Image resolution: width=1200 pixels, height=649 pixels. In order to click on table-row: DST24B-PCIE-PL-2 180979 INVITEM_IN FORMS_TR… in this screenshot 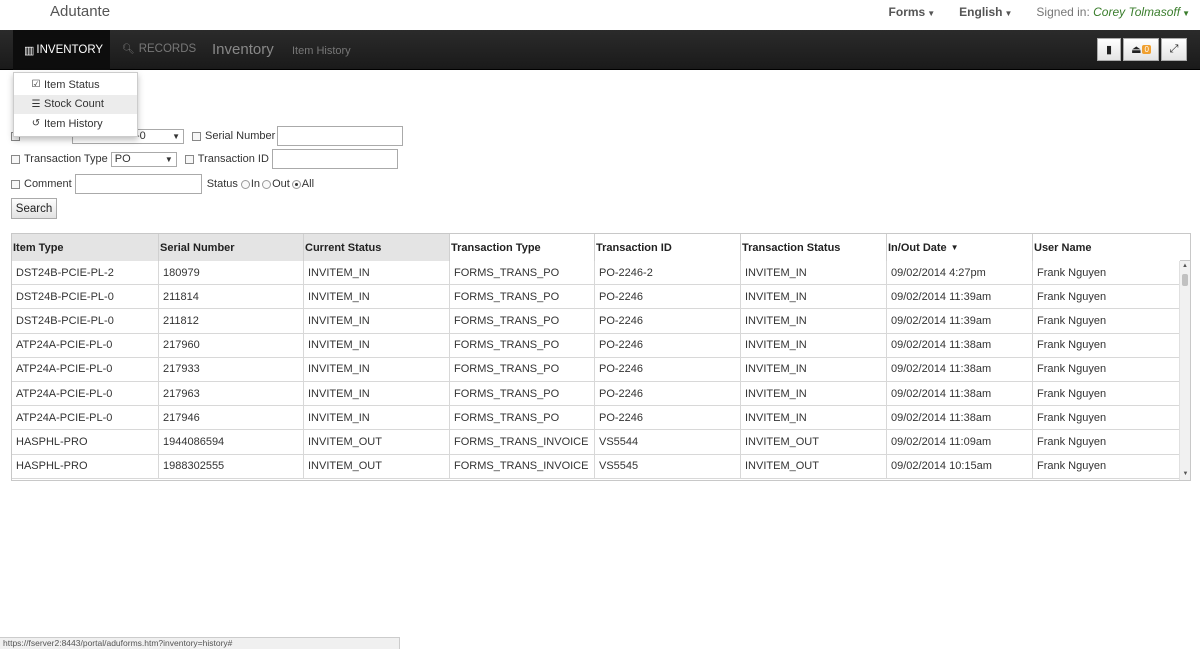, I will do `click(596, 273)`.